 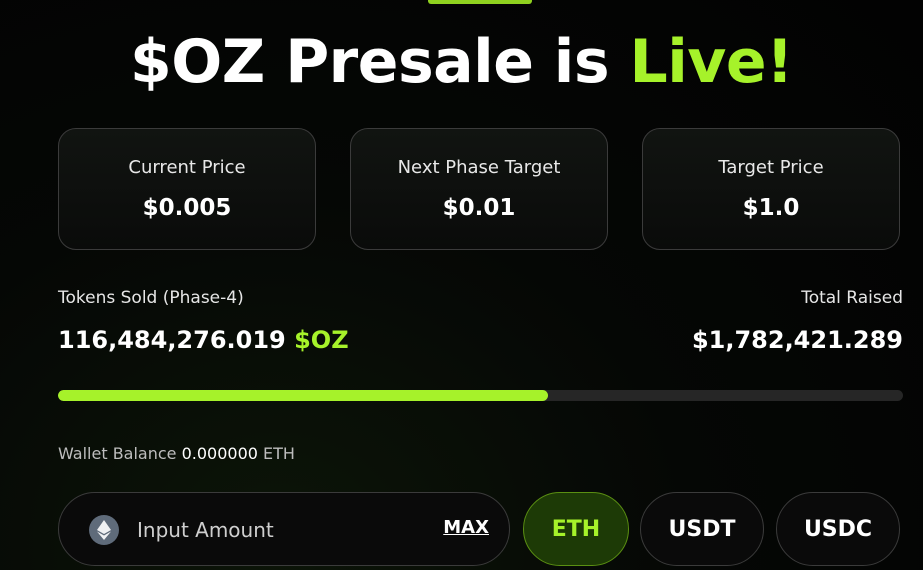 What do you see at coordinates (117, 453) in the screenshot?
I see `wallet-balance-label: Wallet Balance` at bounding box center [117, 453].